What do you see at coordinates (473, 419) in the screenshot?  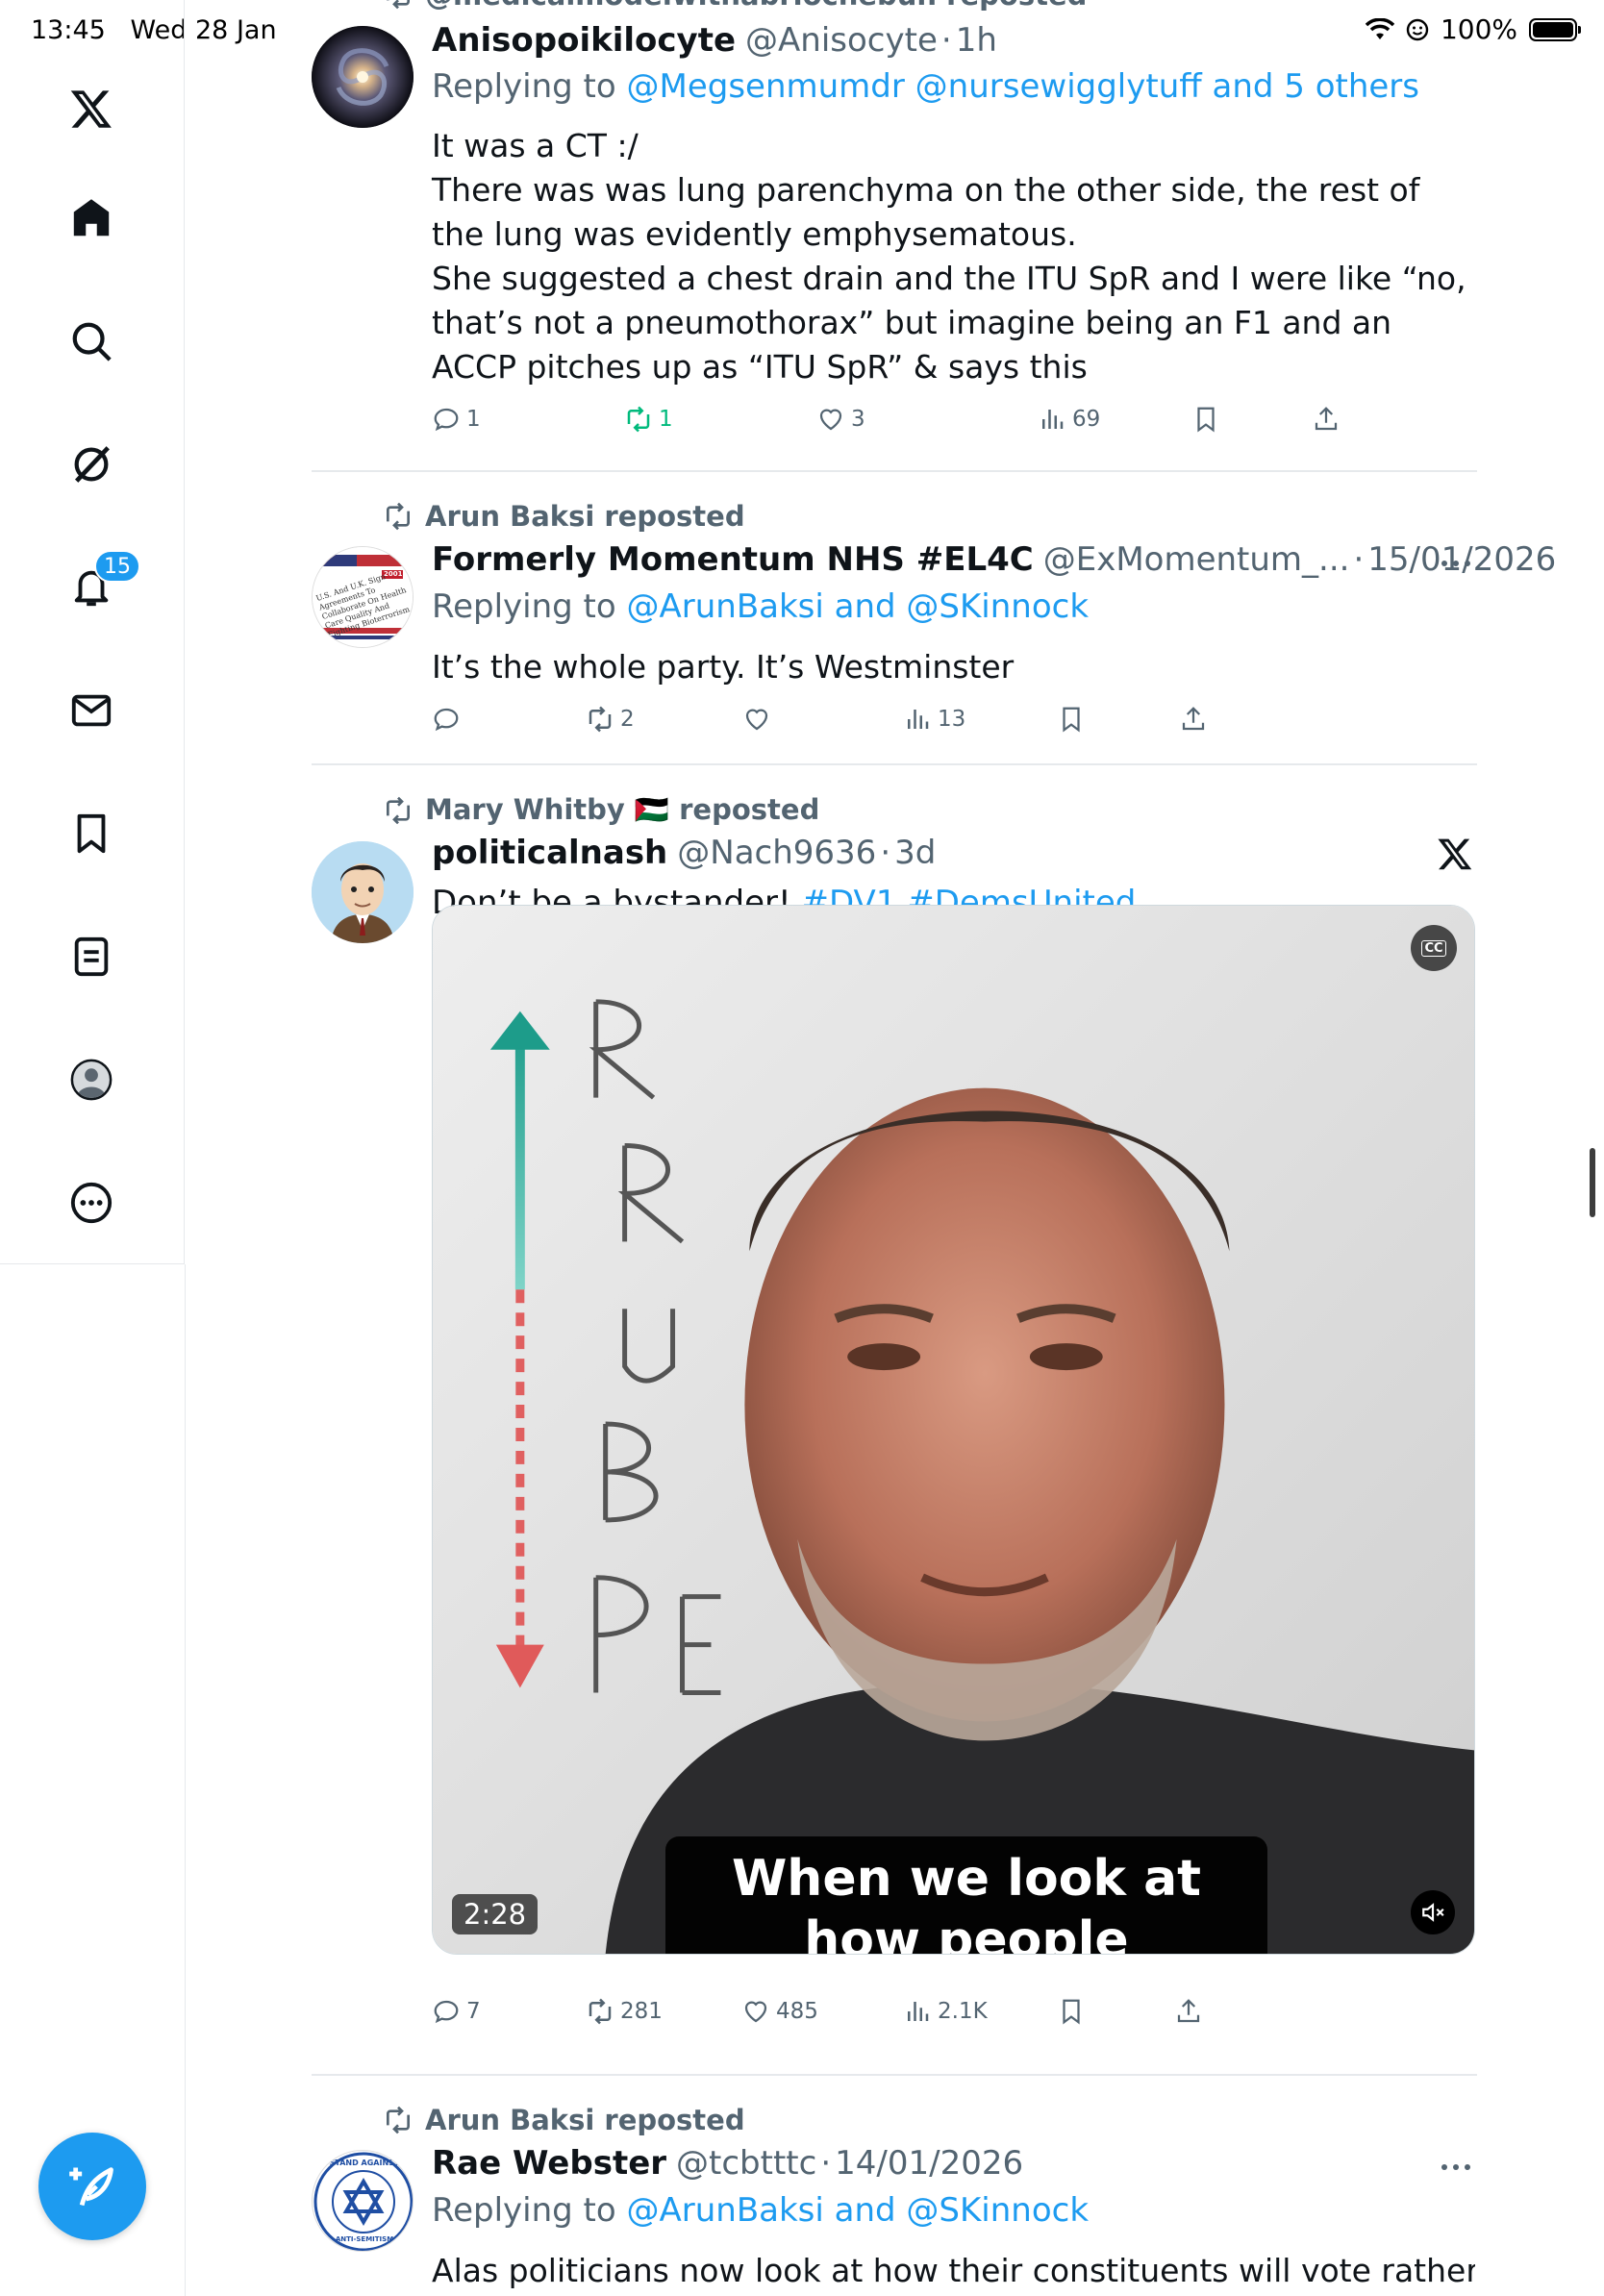 I see `reply-count: 1` at bounding box center [473, 419].